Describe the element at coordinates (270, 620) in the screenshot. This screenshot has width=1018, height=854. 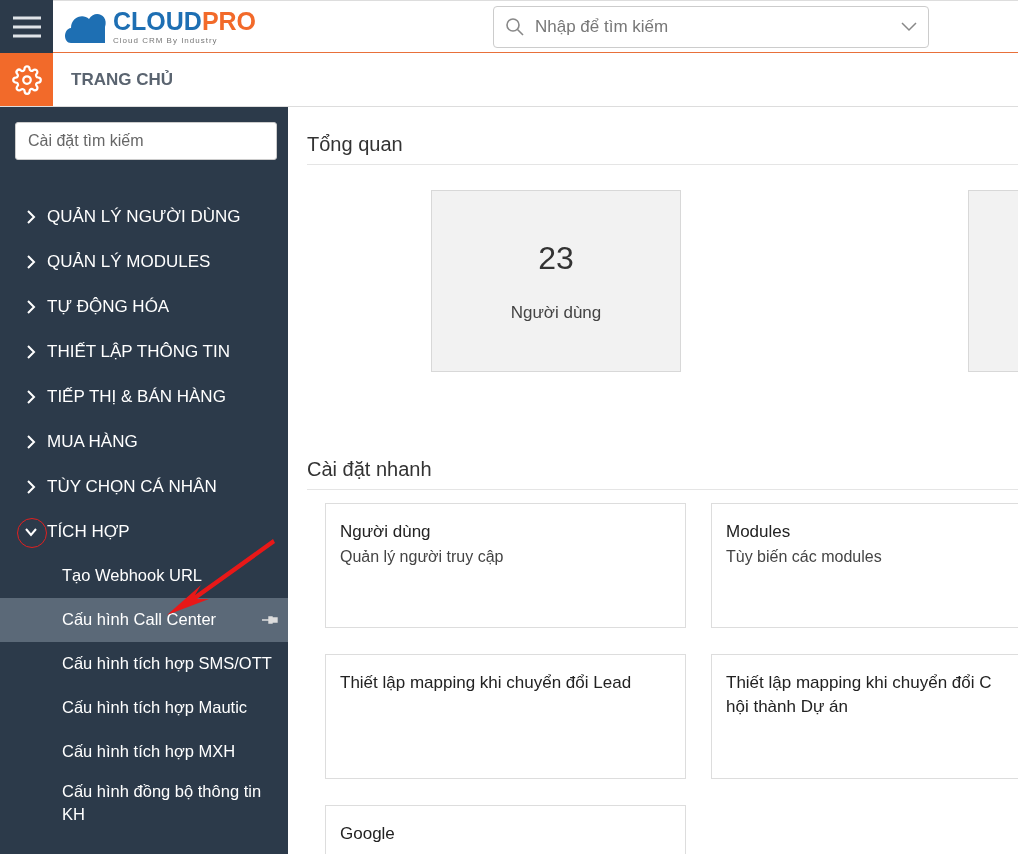
I see `pin-icon` at that location.